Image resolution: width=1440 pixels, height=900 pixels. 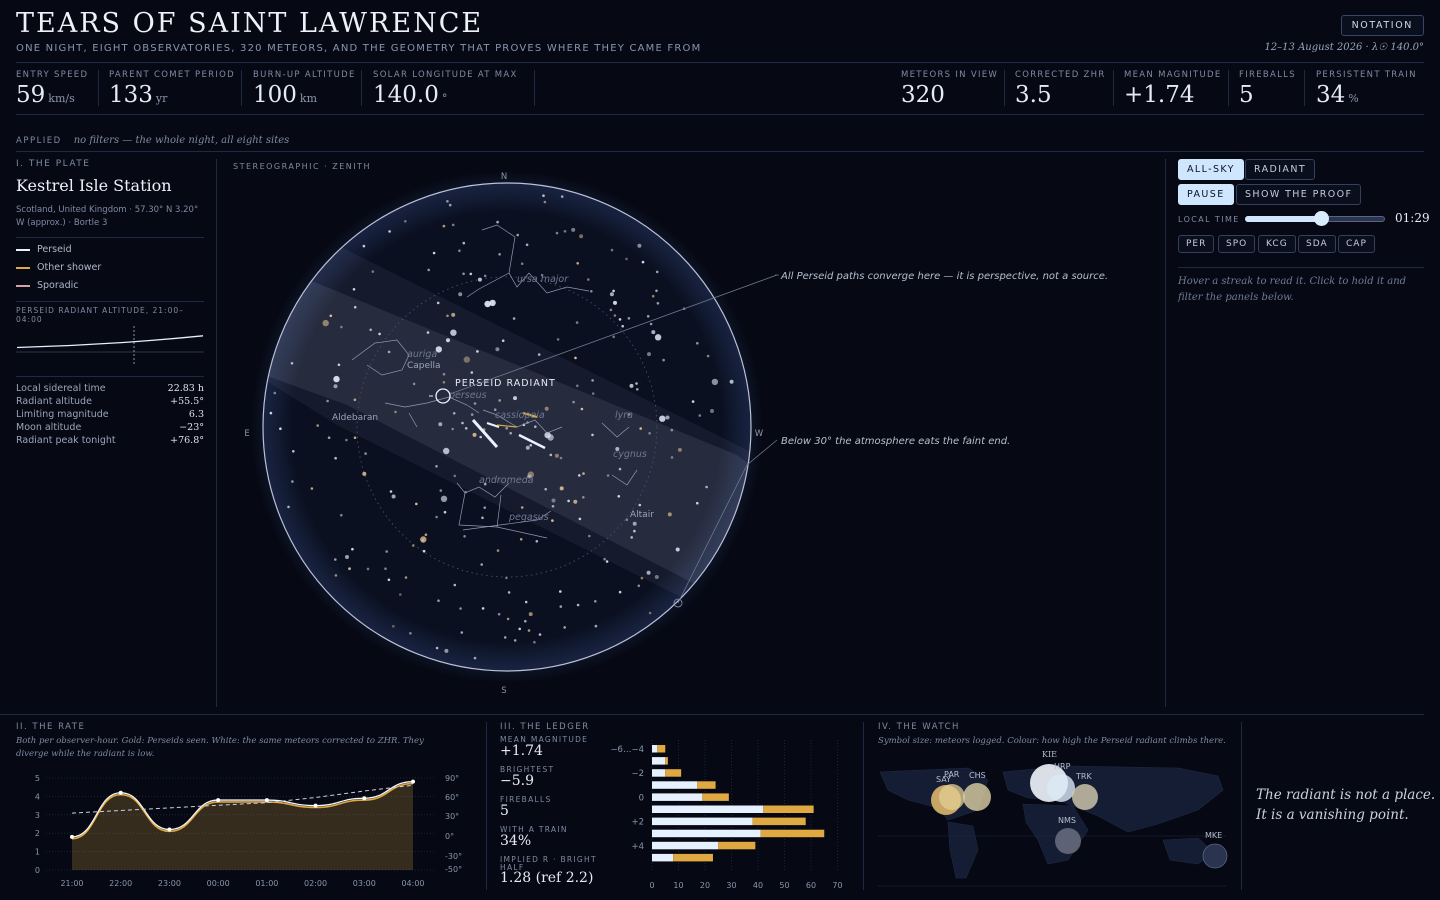 What do you see at coordinates (517, 781) in the screenshot?
I see `ledger-brightest-value: −5.9` at bounding box center [517, 781].